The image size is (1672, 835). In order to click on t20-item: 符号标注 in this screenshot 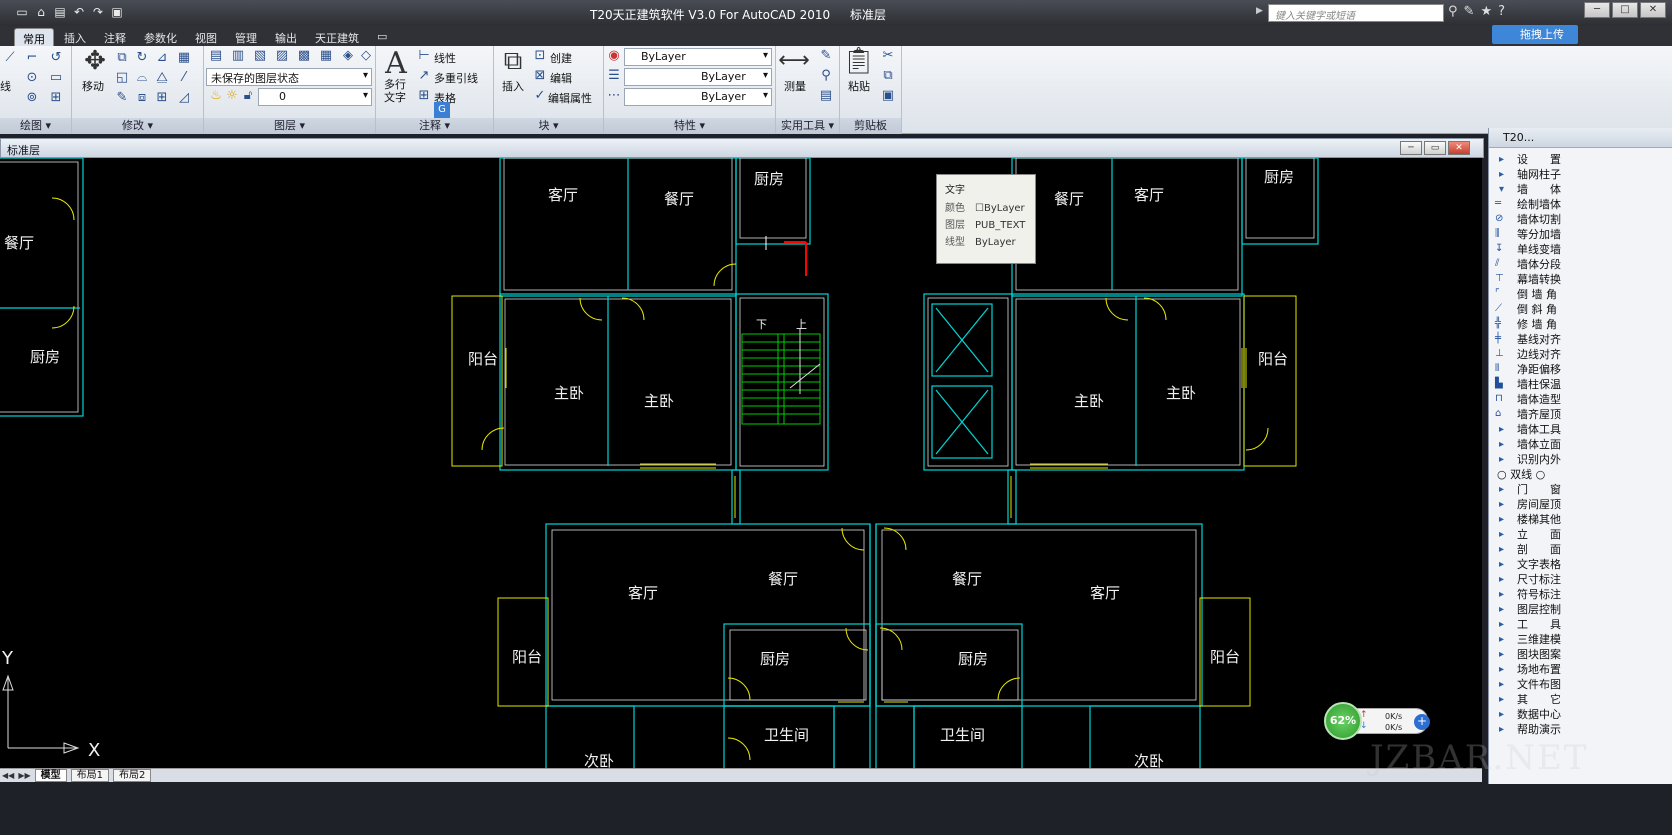, I will do `click(1580, 594)`.